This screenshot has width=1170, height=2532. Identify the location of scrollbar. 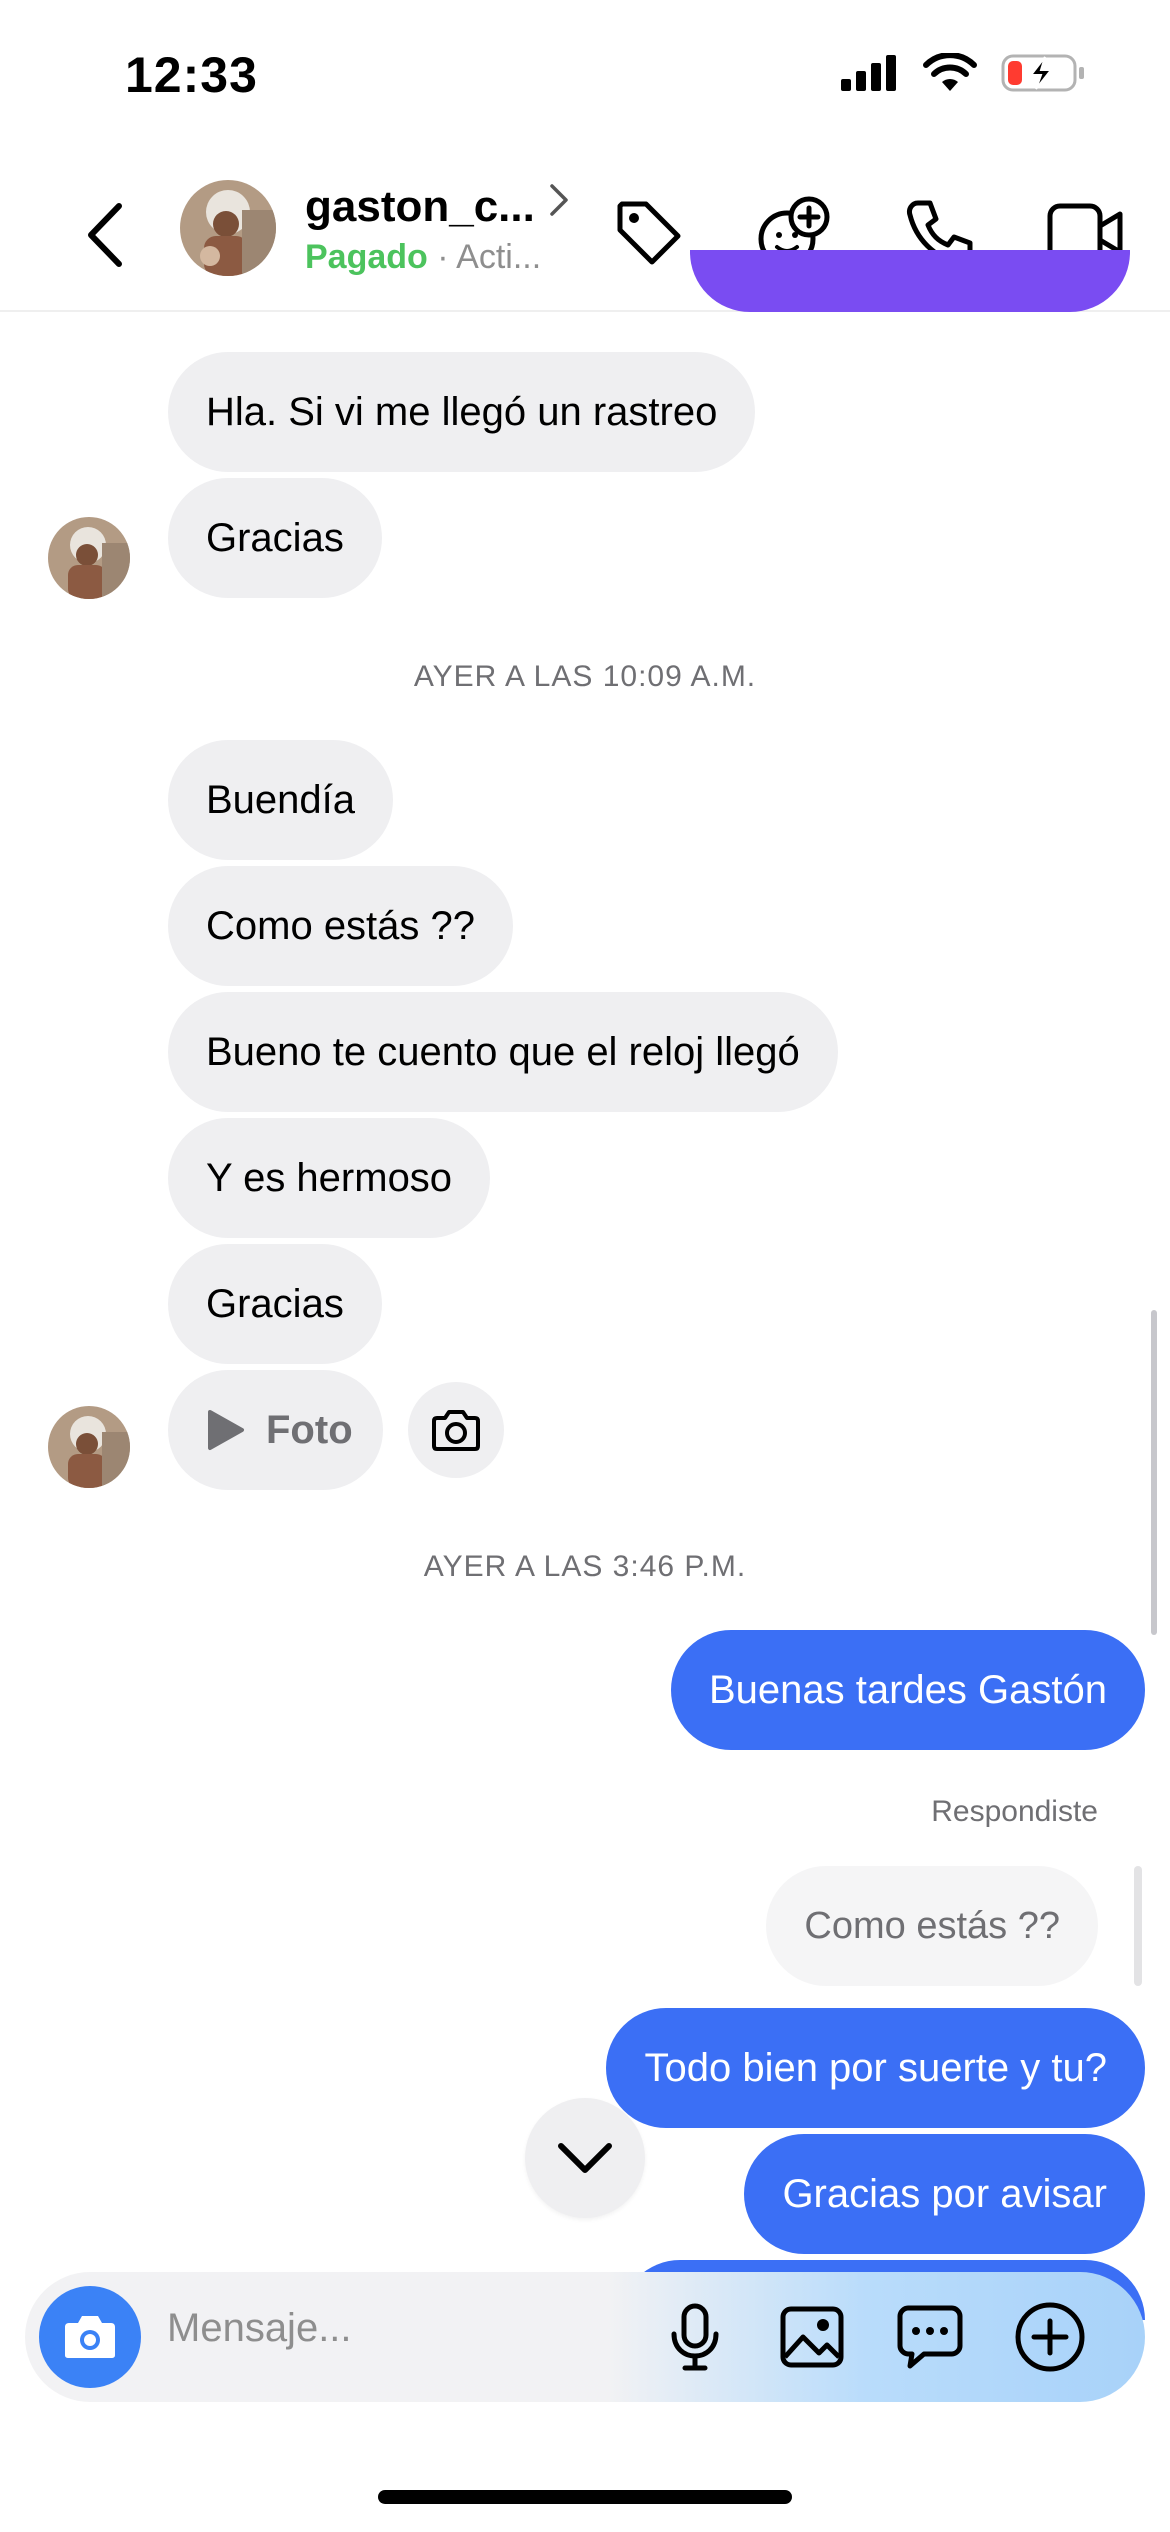
(1154, 1472).